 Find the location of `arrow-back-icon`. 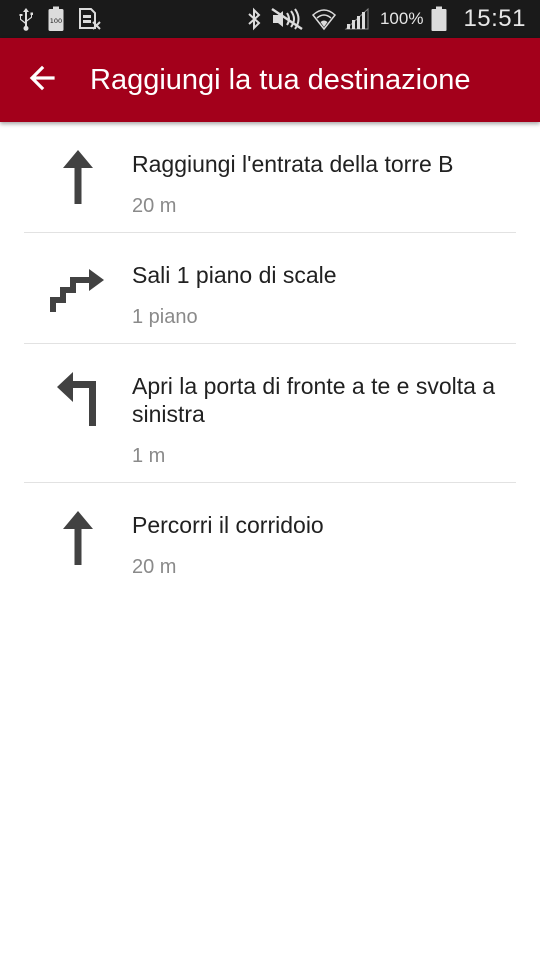

arrow-back-icon is located at coordinates (42, 80).